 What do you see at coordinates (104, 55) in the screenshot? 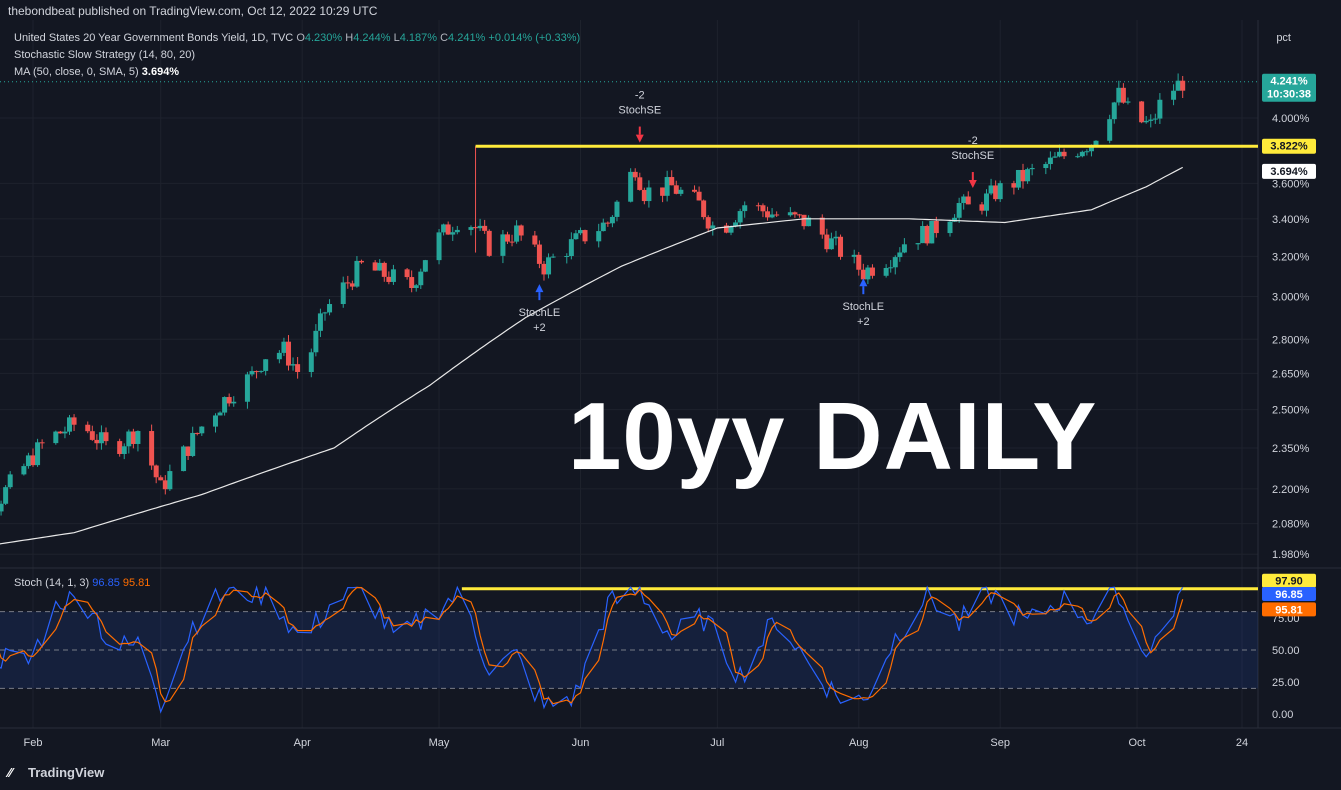
I see `strategy-legend: Stochastic Slow Strategy (14, 80, 20)` at bounding box center [104, 55].